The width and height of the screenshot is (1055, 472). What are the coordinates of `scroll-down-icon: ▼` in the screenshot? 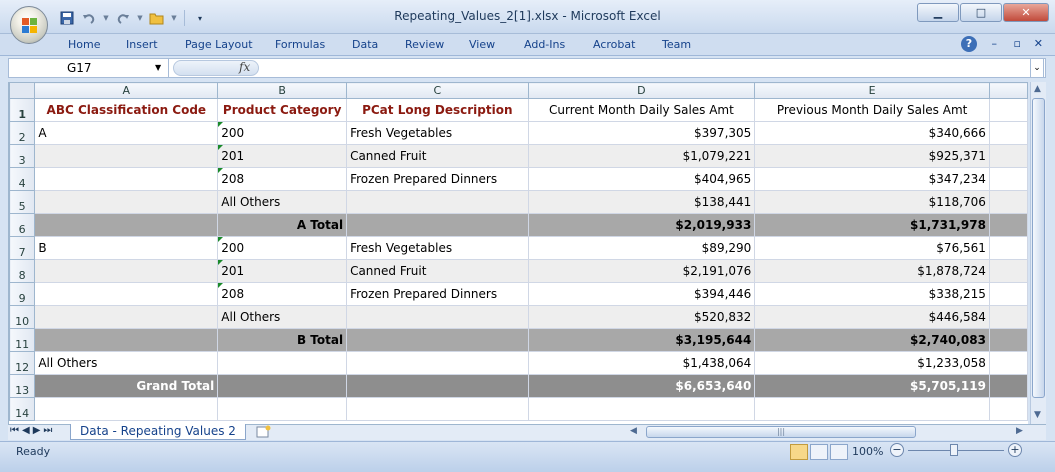 It's located at (1037, 415).